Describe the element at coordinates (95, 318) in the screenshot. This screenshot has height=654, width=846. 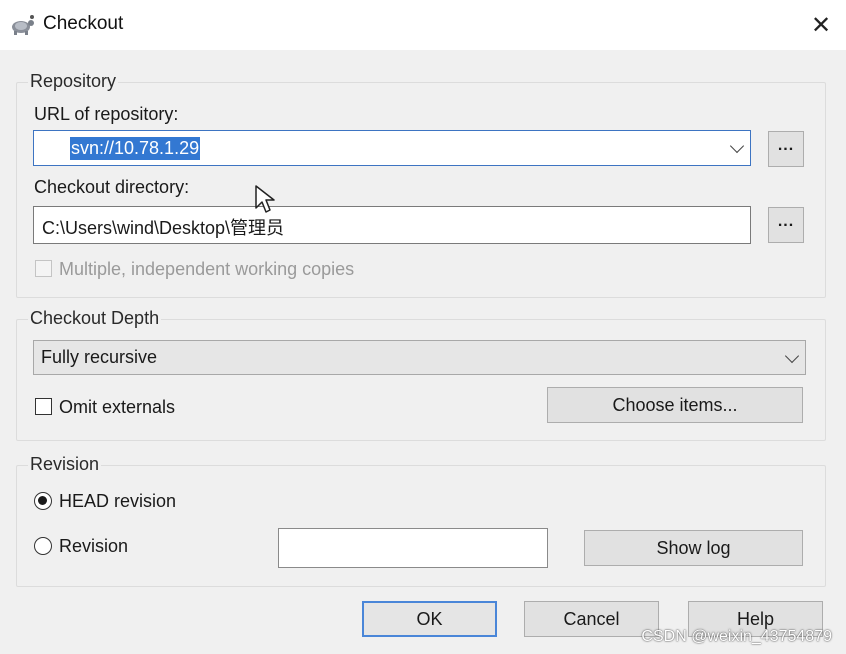
I see `depth-group-label: Checkout Depth` at that location.